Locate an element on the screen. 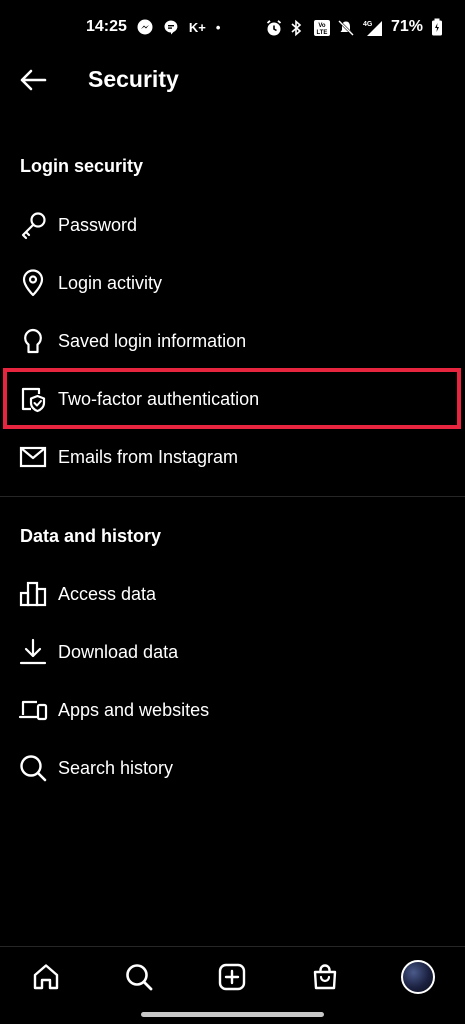 The height and width of the screenshot is (1024, 465). status-right: Vo LTE 4G 71% is located at coordinates (354, 27).